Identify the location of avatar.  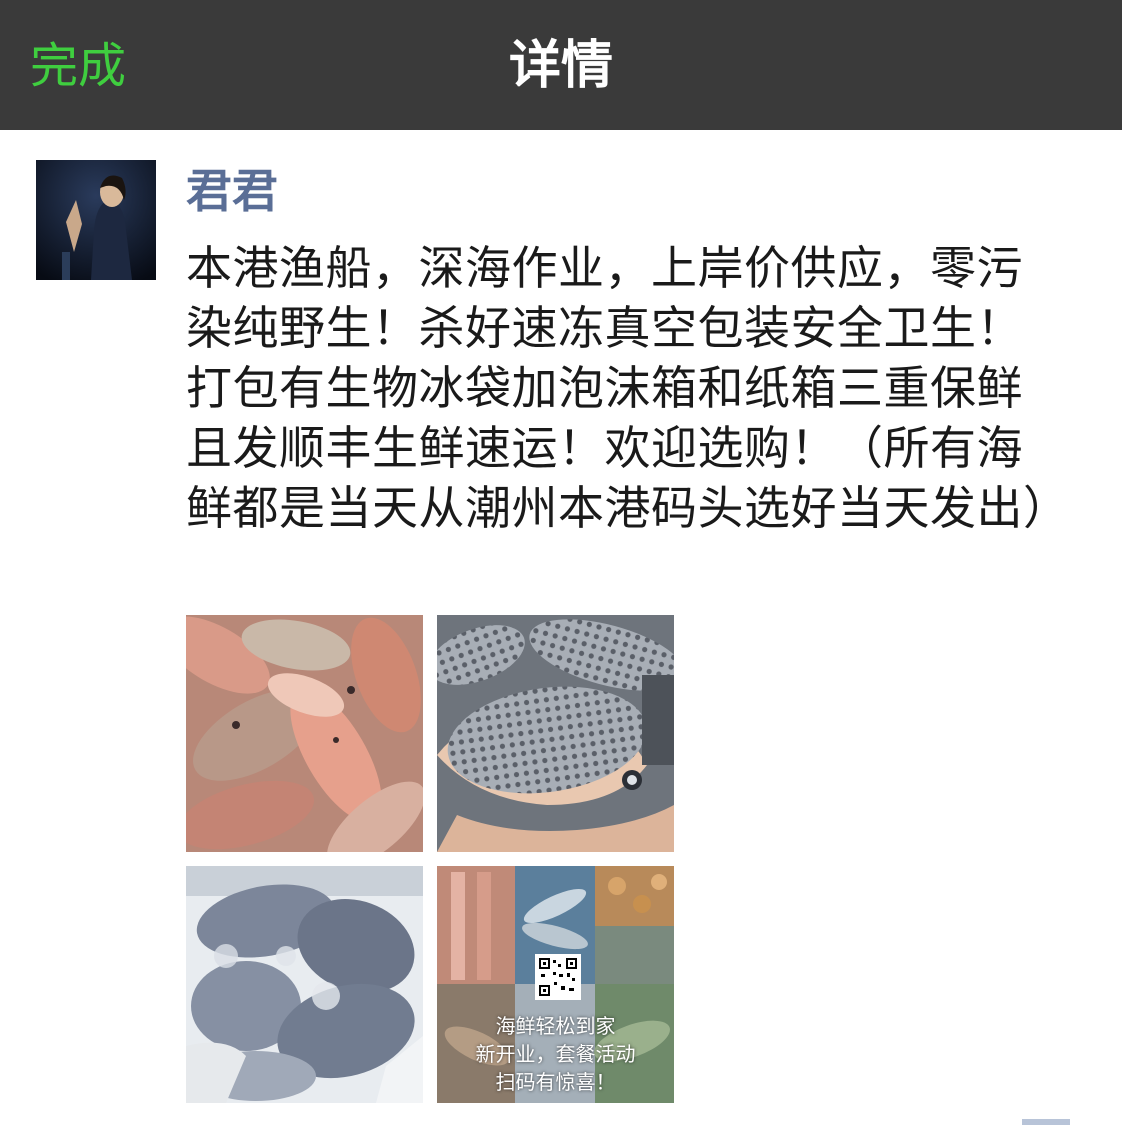
(96, 220).